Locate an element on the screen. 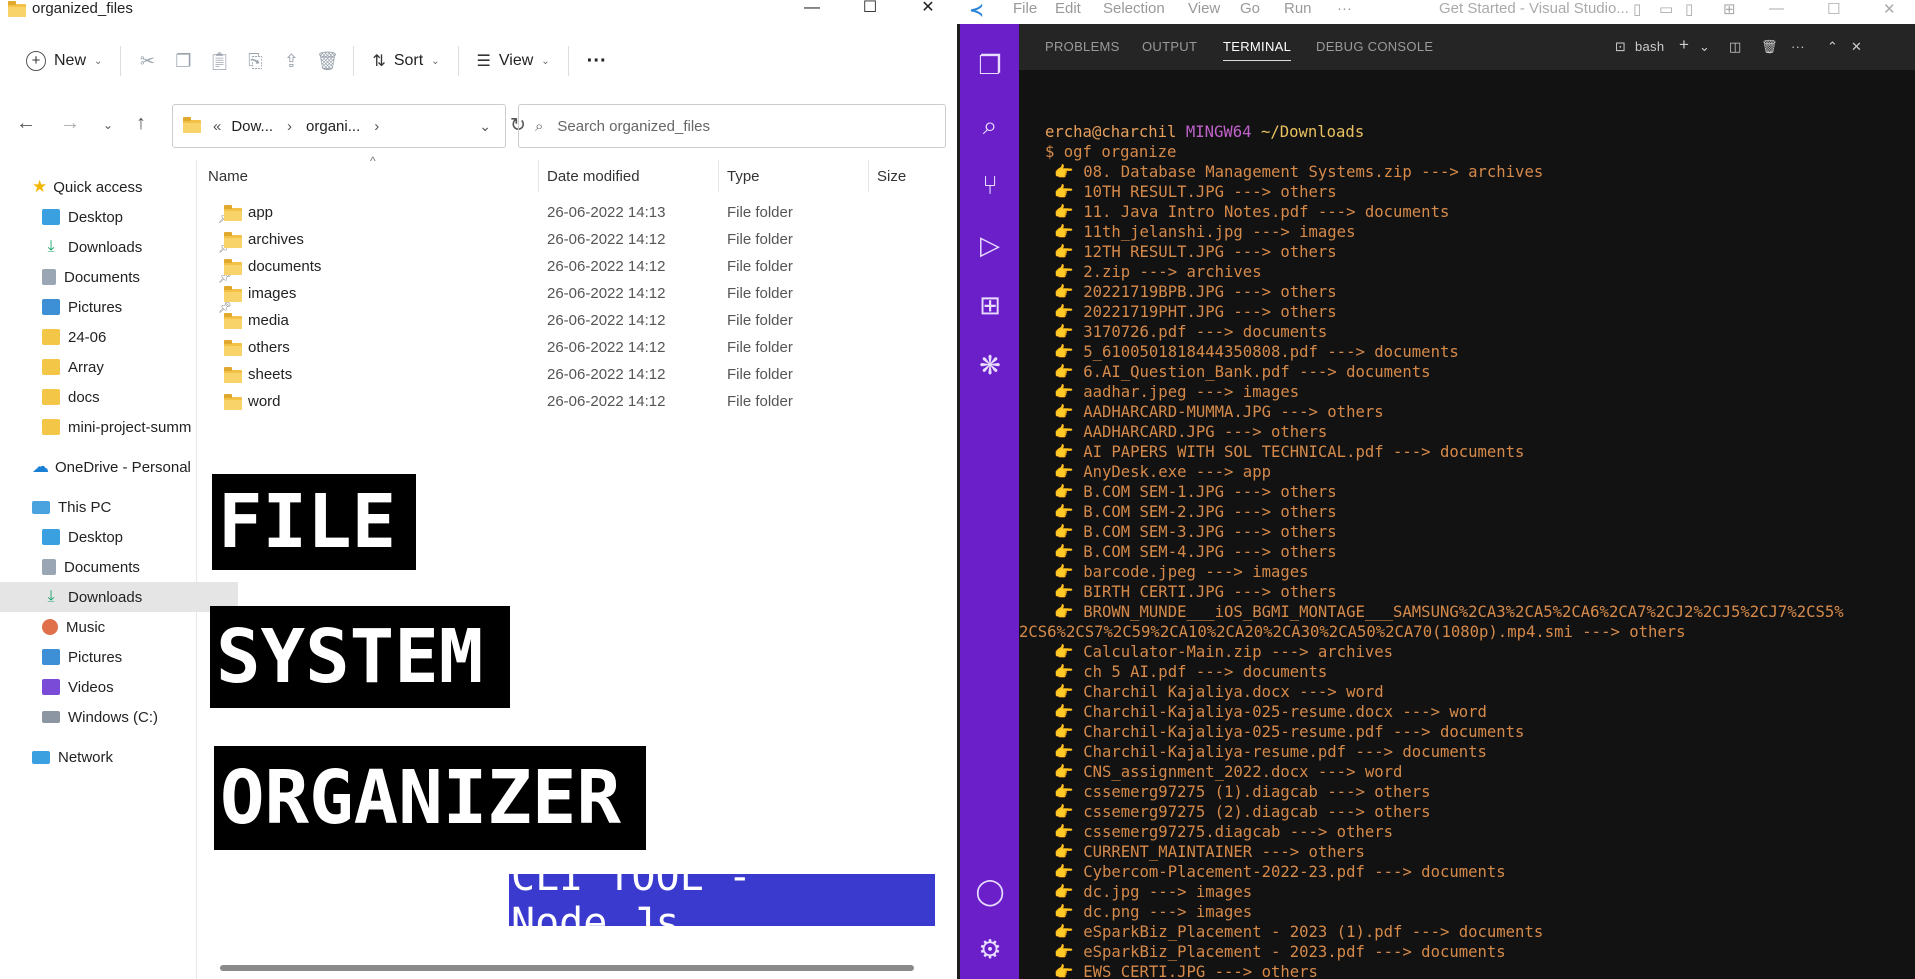 The height and width of the screenshot is (979, 1915). recent-locations-icon: ⌄ is located at coordinates (108, 125).